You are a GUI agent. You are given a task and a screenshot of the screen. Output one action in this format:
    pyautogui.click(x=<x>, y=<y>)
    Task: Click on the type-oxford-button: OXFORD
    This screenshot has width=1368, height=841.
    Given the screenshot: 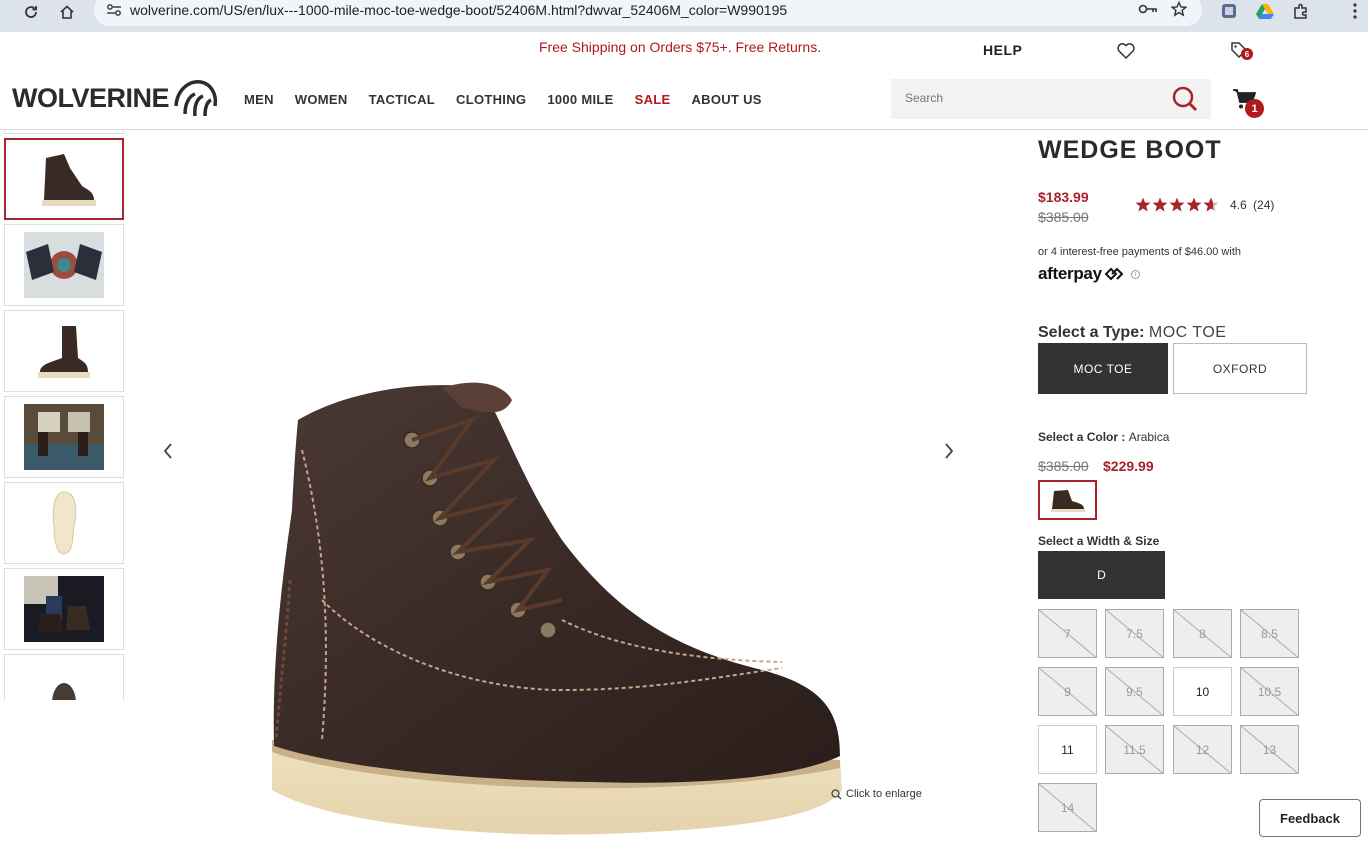 What is the action you would take?
    pyautogui.click(x=1240, y=368)
    